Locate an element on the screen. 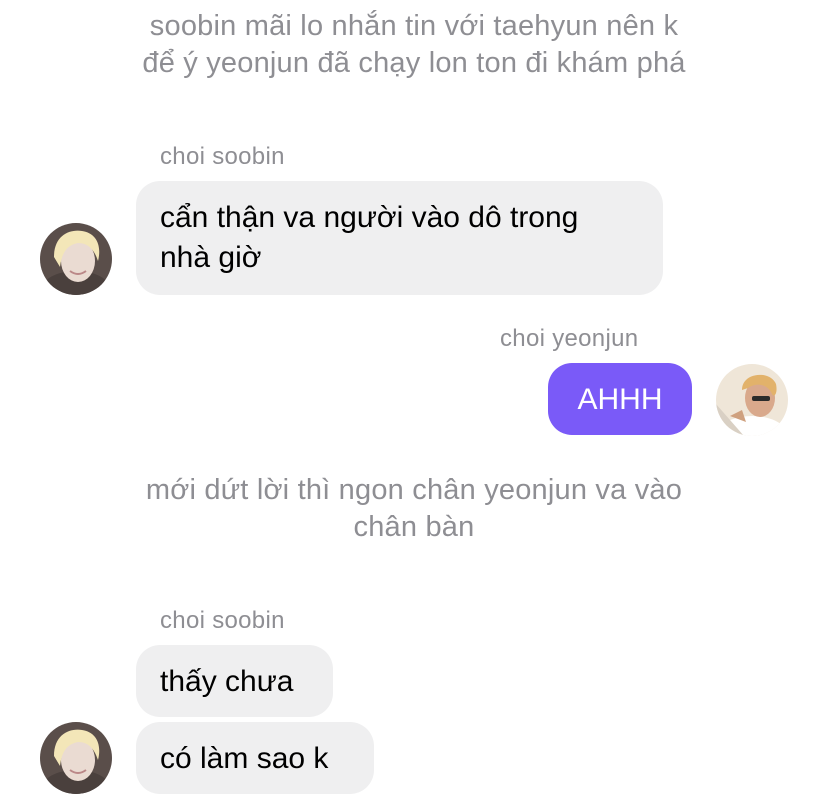 This screenshot has height=802, width=828. narration-line: để ý yeonjun đã chạy lon ton đi khám phá is located at coordinates (414, 63).